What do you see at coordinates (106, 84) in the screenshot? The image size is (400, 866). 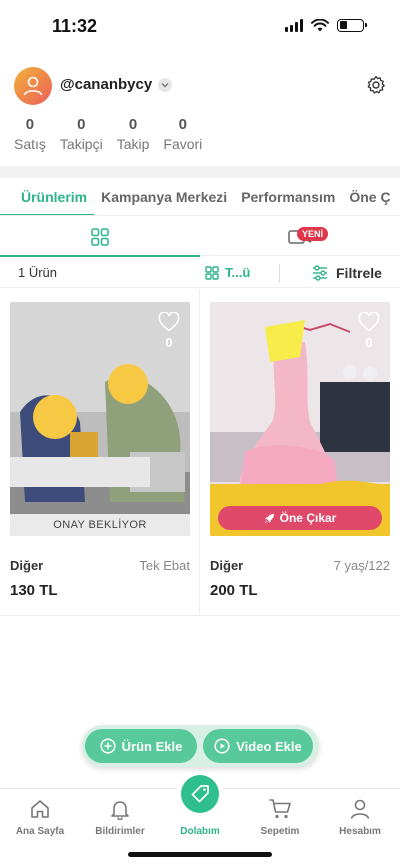 I see `username: @cananbycy` at bounding box center [106, 84].